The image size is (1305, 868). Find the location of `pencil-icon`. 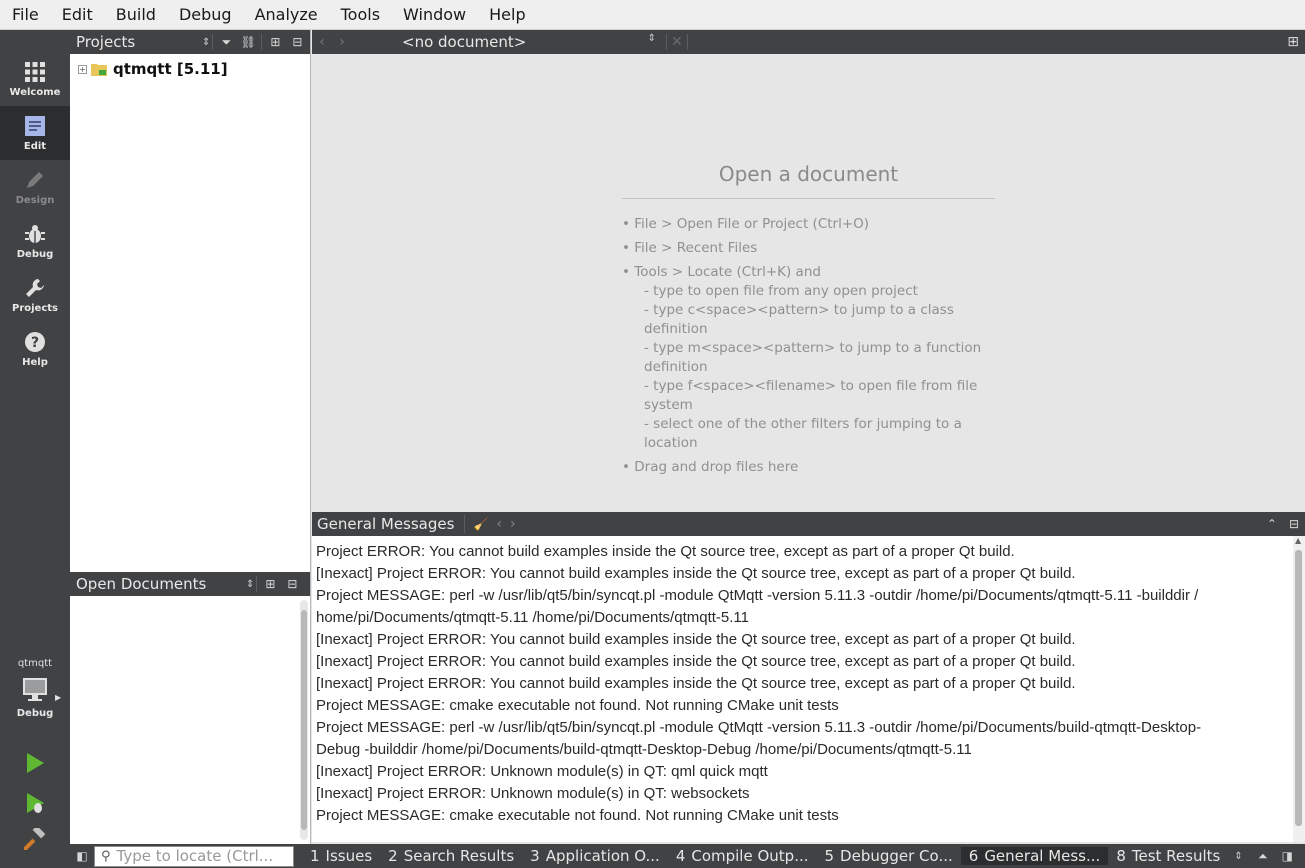

pencil-icon is located at coordinates (35, 179).